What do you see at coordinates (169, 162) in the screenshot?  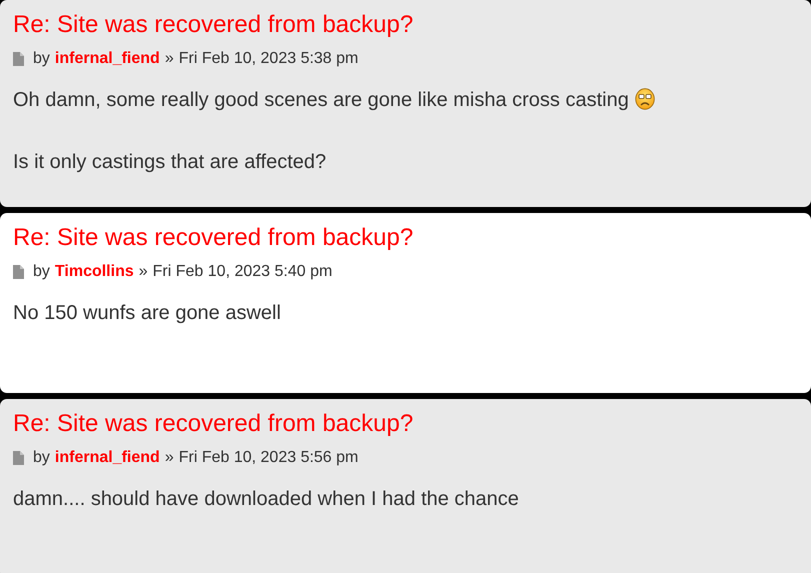 I see `post-text: Is it only castings that are affected?` at bounding box center [169, 162].